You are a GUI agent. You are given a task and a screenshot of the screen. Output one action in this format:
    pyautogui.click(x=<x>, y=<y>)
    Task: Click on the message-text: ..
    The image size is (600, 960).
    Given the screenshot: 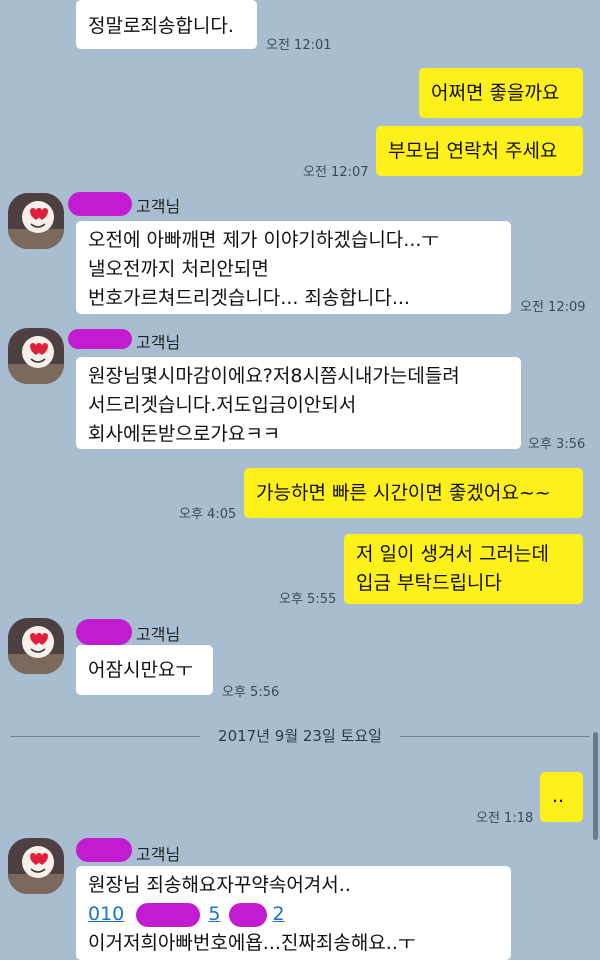 What is the action you would take?
    pyautogui.click(x=558, y=796)
    